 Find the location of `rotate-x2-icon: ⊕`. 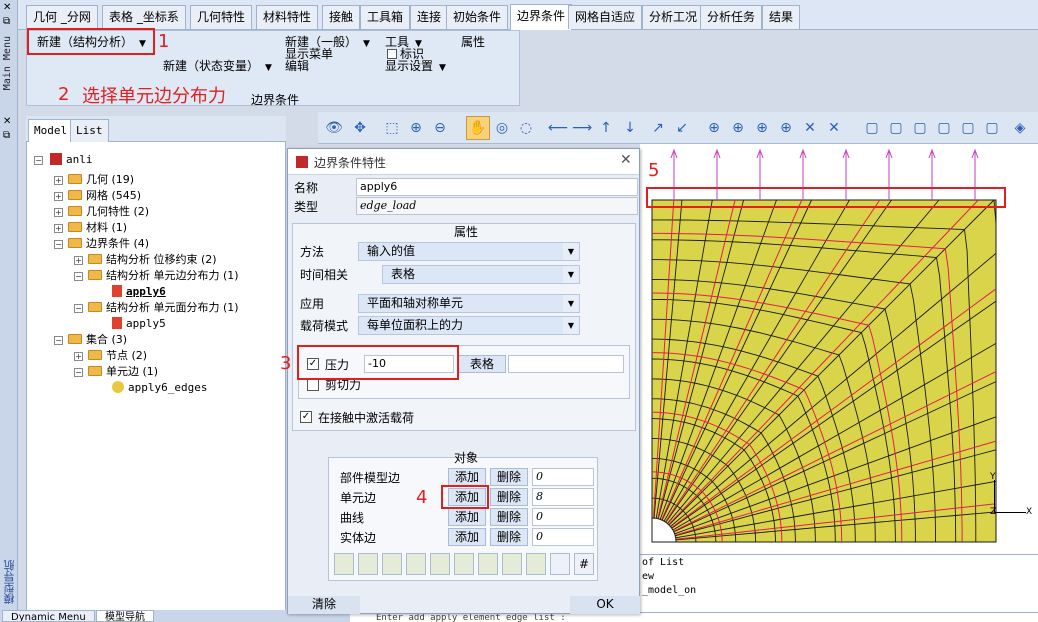

rotate-x2-icon: ⊕ is located at coordinates (738, 128).